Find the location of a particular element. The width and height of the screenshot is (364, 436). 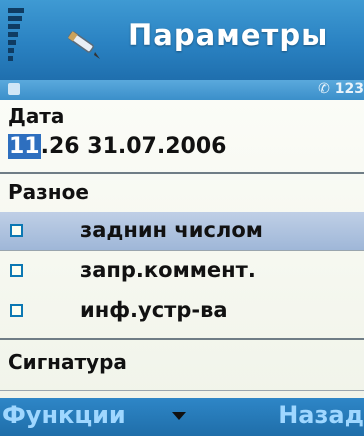

pencil-icon is located at coordinates (84, 45).